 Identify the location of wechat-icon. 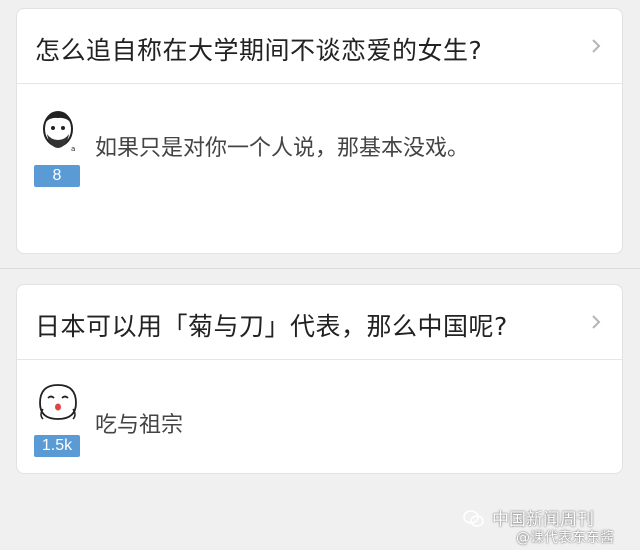
(473, 518).